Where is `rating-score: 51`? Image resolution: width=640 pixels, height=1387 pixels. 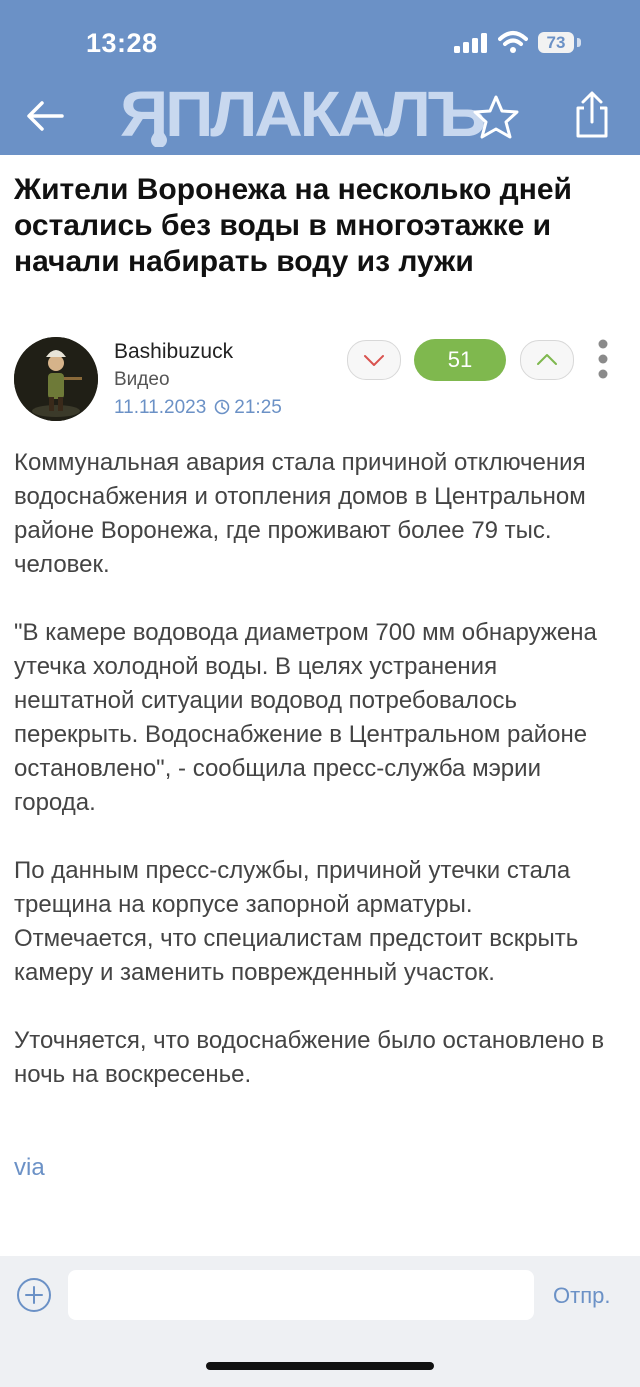
rating-score: 51 is located at coordinates (460, 360).